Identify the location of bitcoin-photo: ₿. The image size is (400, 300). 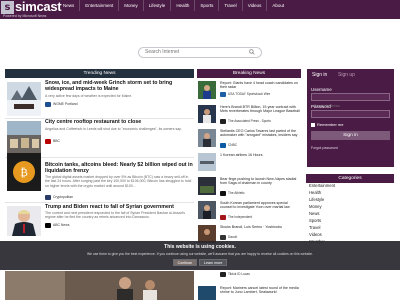
(24, 172).